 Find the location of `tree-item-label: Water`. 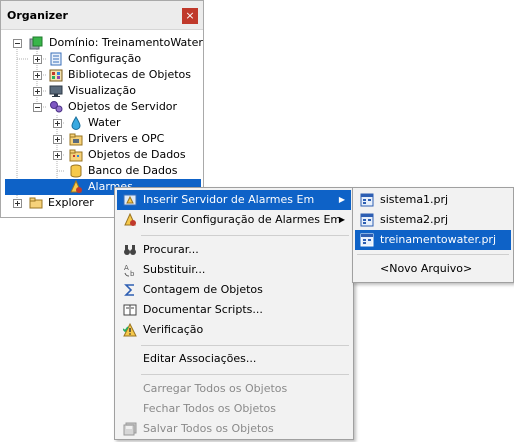

tree-item-label: Water is located at coordinates (104, 122).